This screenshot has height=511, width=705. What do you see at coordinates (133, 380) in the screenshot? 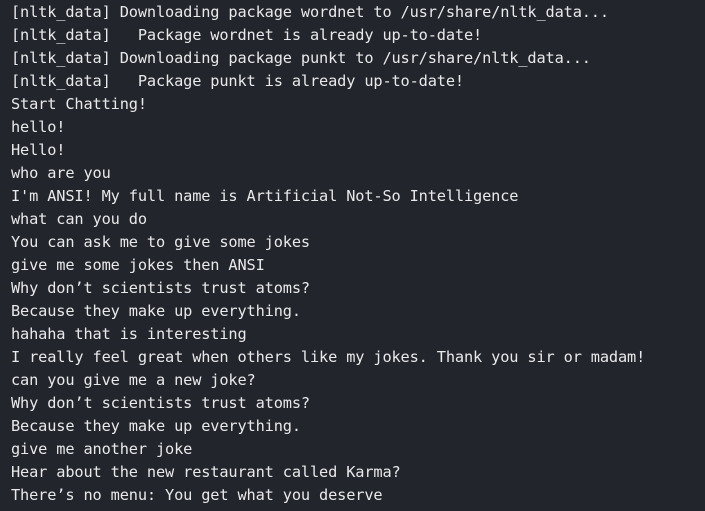
I see `terminal-line: can you give me a new joke?` at bounding box center [133, 380].